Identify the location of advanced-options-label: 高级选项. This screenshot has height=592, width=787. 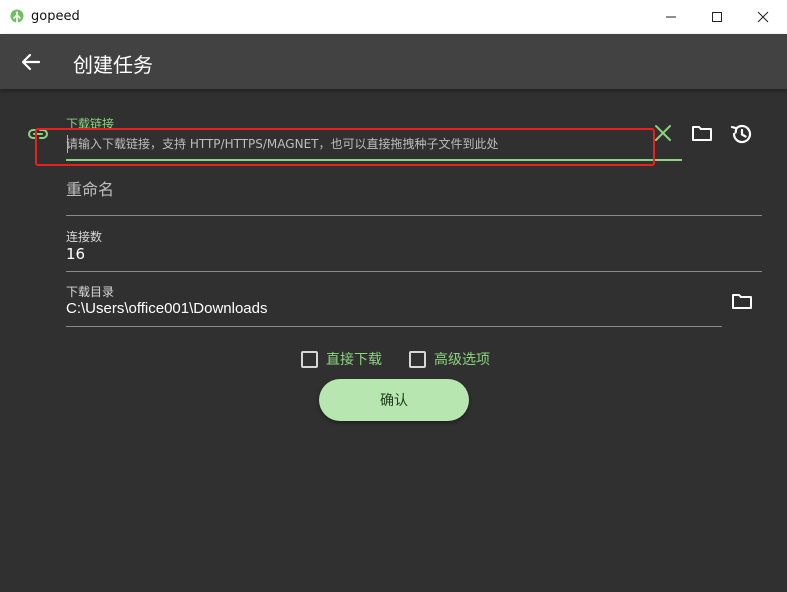
(462, 359).